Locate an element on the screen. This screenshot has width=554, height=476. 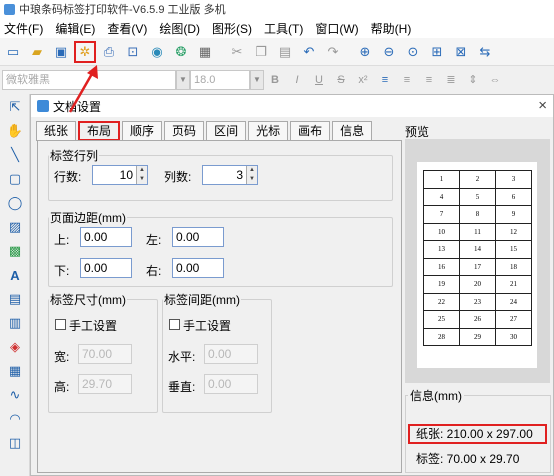
label-width-label: 宽: is located at coordinates (62, 357).